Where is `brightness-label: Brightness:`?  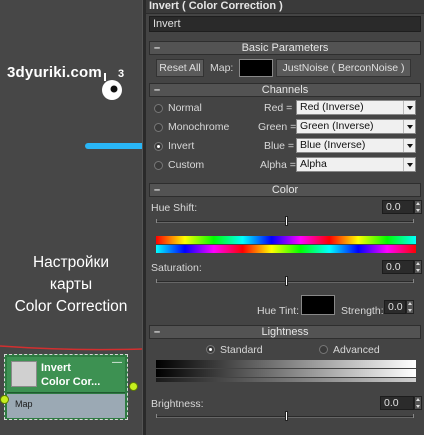 brightness-label: Brightness: is located at coordinates (177, 404).